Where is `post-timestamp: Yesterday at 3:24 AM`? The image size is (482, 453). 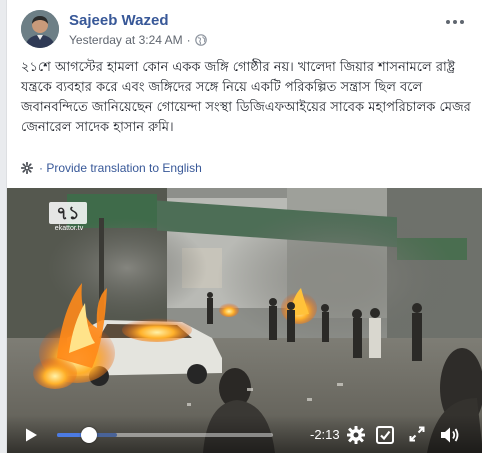
post-timestamp: Yesterday at 3:24 AM is located at coordinates (126, 40).